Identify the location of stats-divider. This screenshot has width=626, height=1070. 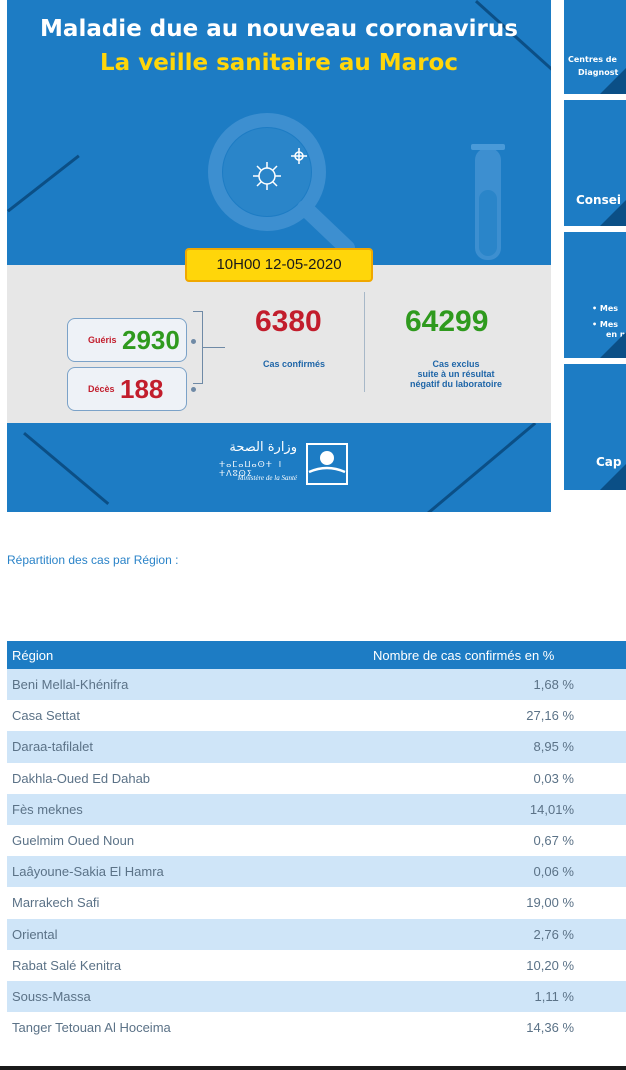
(364, 342).